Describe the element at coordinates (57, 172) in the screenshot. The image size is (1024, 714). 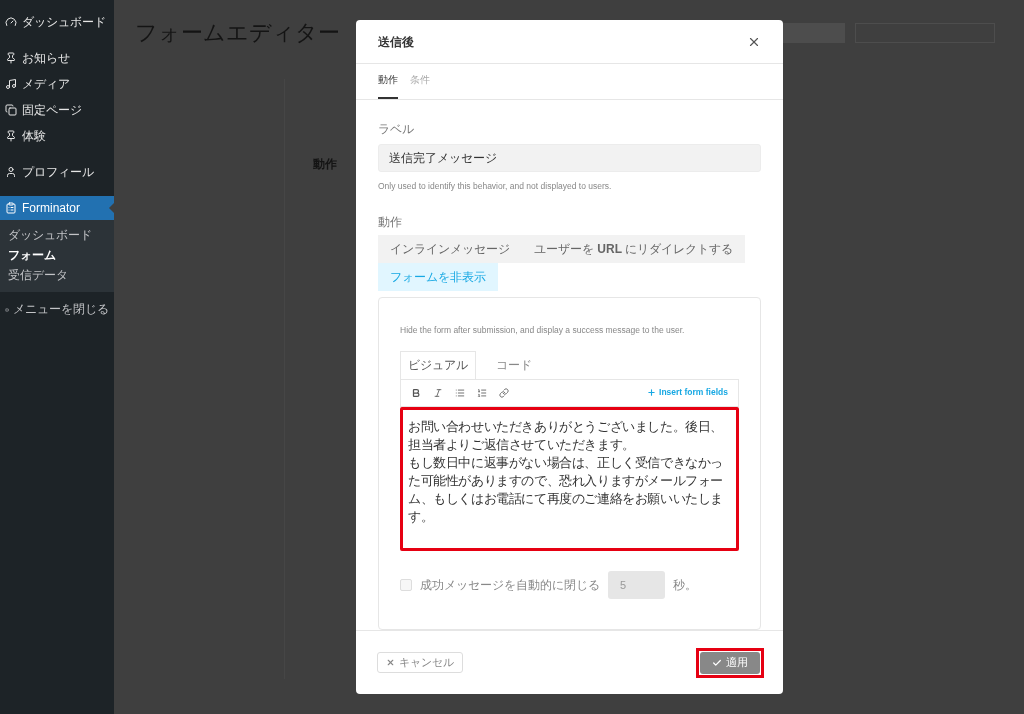
I see `sidebar-item: プロフィール` at that location.